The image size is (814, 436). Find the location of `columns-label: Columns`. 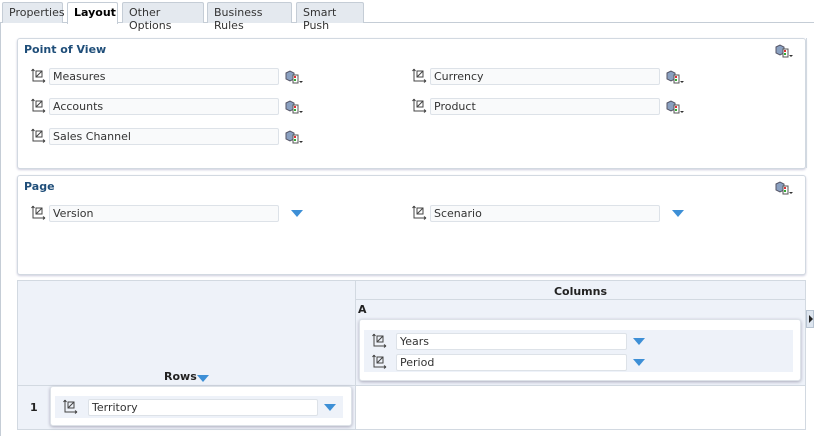

columns-label: Columns is located at coordinates (580, 291).